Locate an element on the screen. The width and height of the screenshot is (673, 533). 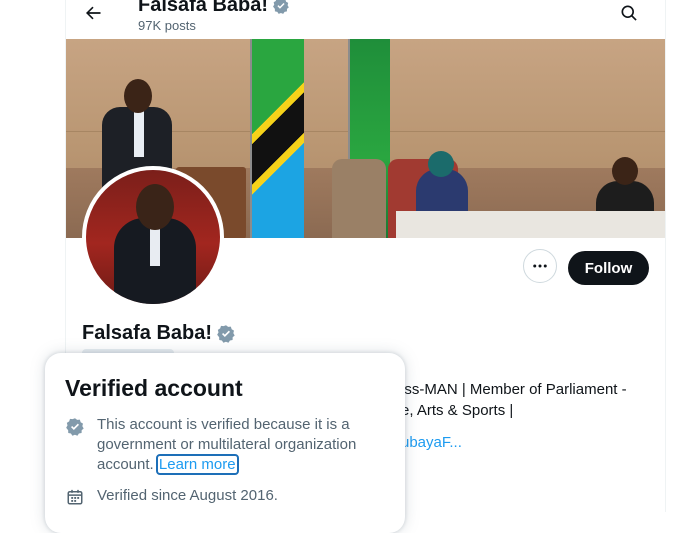
verified-since-text: Verified since August 2016. is located at coordinates (187, 495).